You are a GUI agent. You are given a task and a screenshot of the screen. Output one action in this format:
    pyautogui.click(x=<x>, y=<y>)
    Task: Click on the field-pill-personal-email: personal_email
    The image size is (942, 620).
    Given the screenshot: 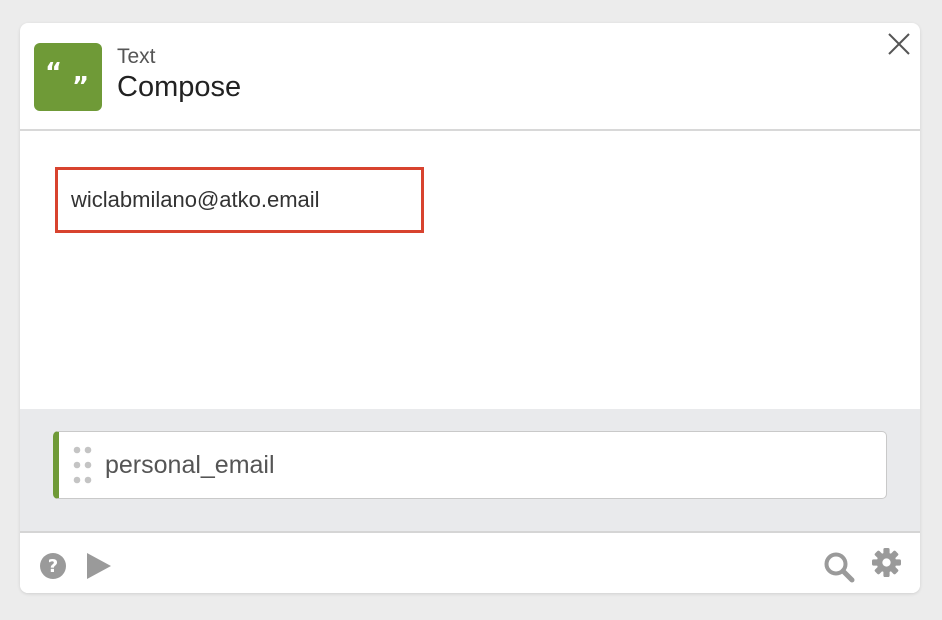 What is the action you would take?
    pyautogui.click(x=470, y=465)
    